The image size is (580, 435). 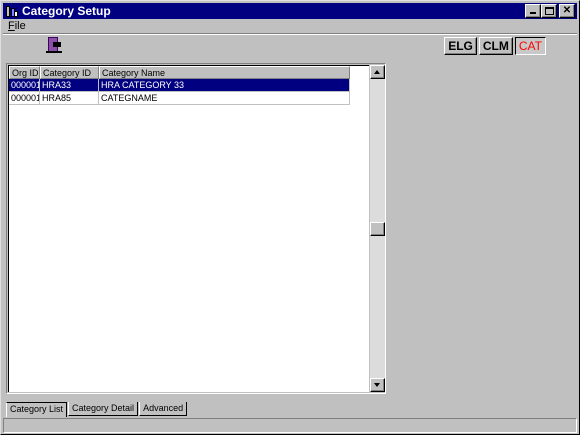 I want to click on grid-header: Org ID Category ID Category Name, so click(x=189, y=72).